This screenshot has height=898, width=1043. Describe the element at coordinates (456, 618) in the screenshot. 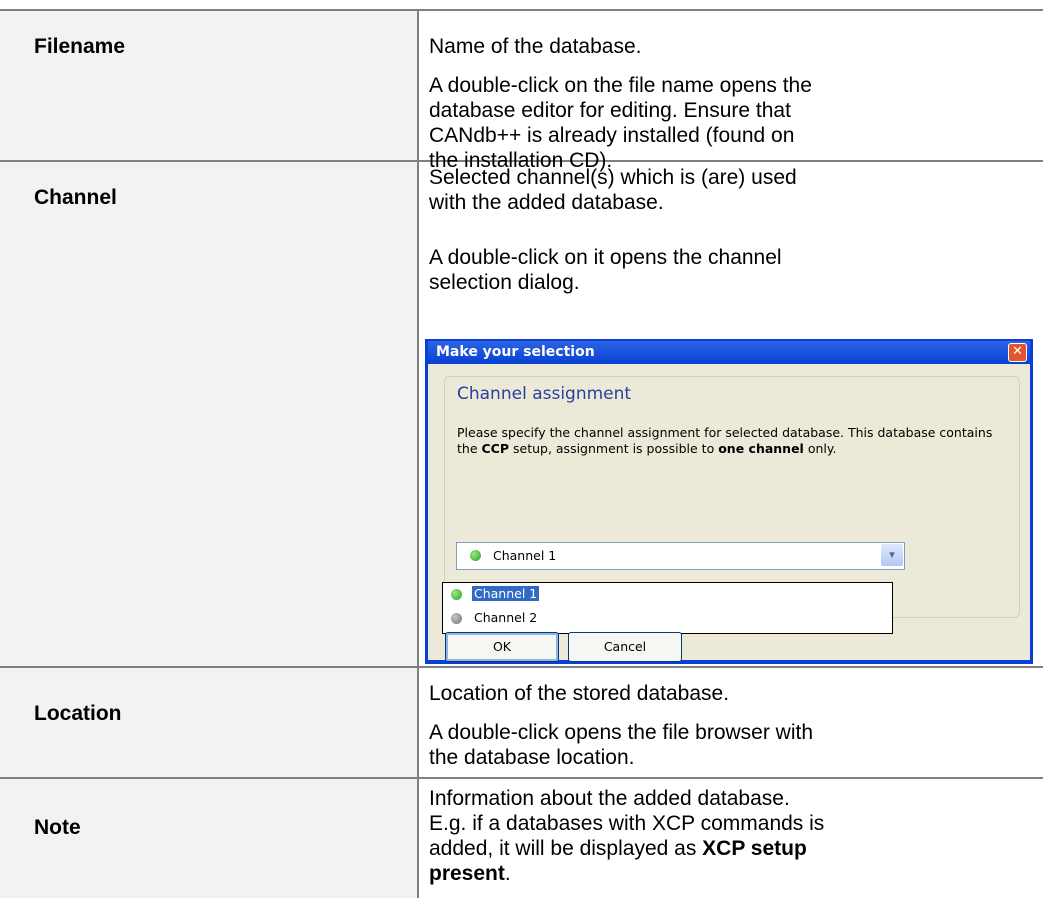

I see `status-dot-grey-icon` at that location.